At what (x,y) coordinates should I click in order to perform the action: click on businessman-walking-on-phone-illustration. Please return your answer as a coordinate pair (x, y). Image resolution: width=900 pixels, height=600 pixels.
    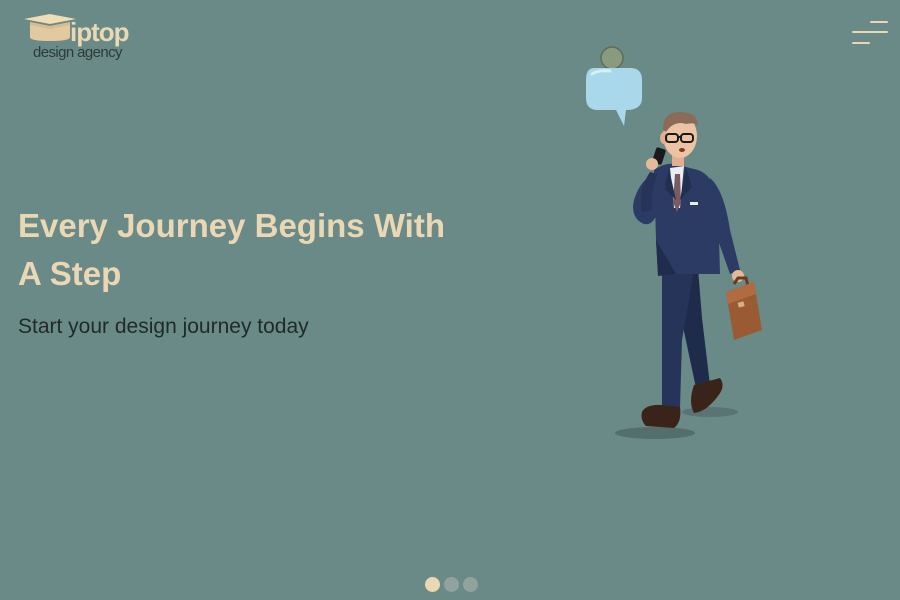
    Looking at the image, I should click on (674, 242).